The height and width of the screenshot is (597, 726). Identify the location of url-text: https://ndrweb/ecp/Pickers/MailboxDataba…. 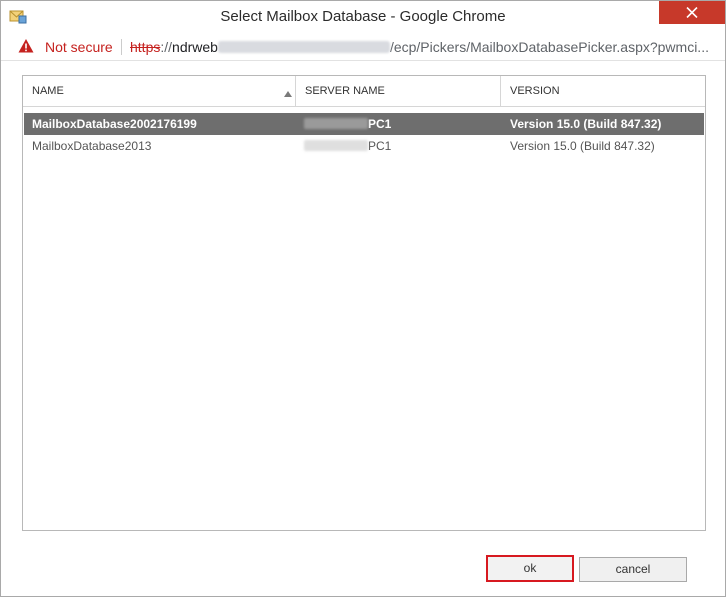
(425, 47).